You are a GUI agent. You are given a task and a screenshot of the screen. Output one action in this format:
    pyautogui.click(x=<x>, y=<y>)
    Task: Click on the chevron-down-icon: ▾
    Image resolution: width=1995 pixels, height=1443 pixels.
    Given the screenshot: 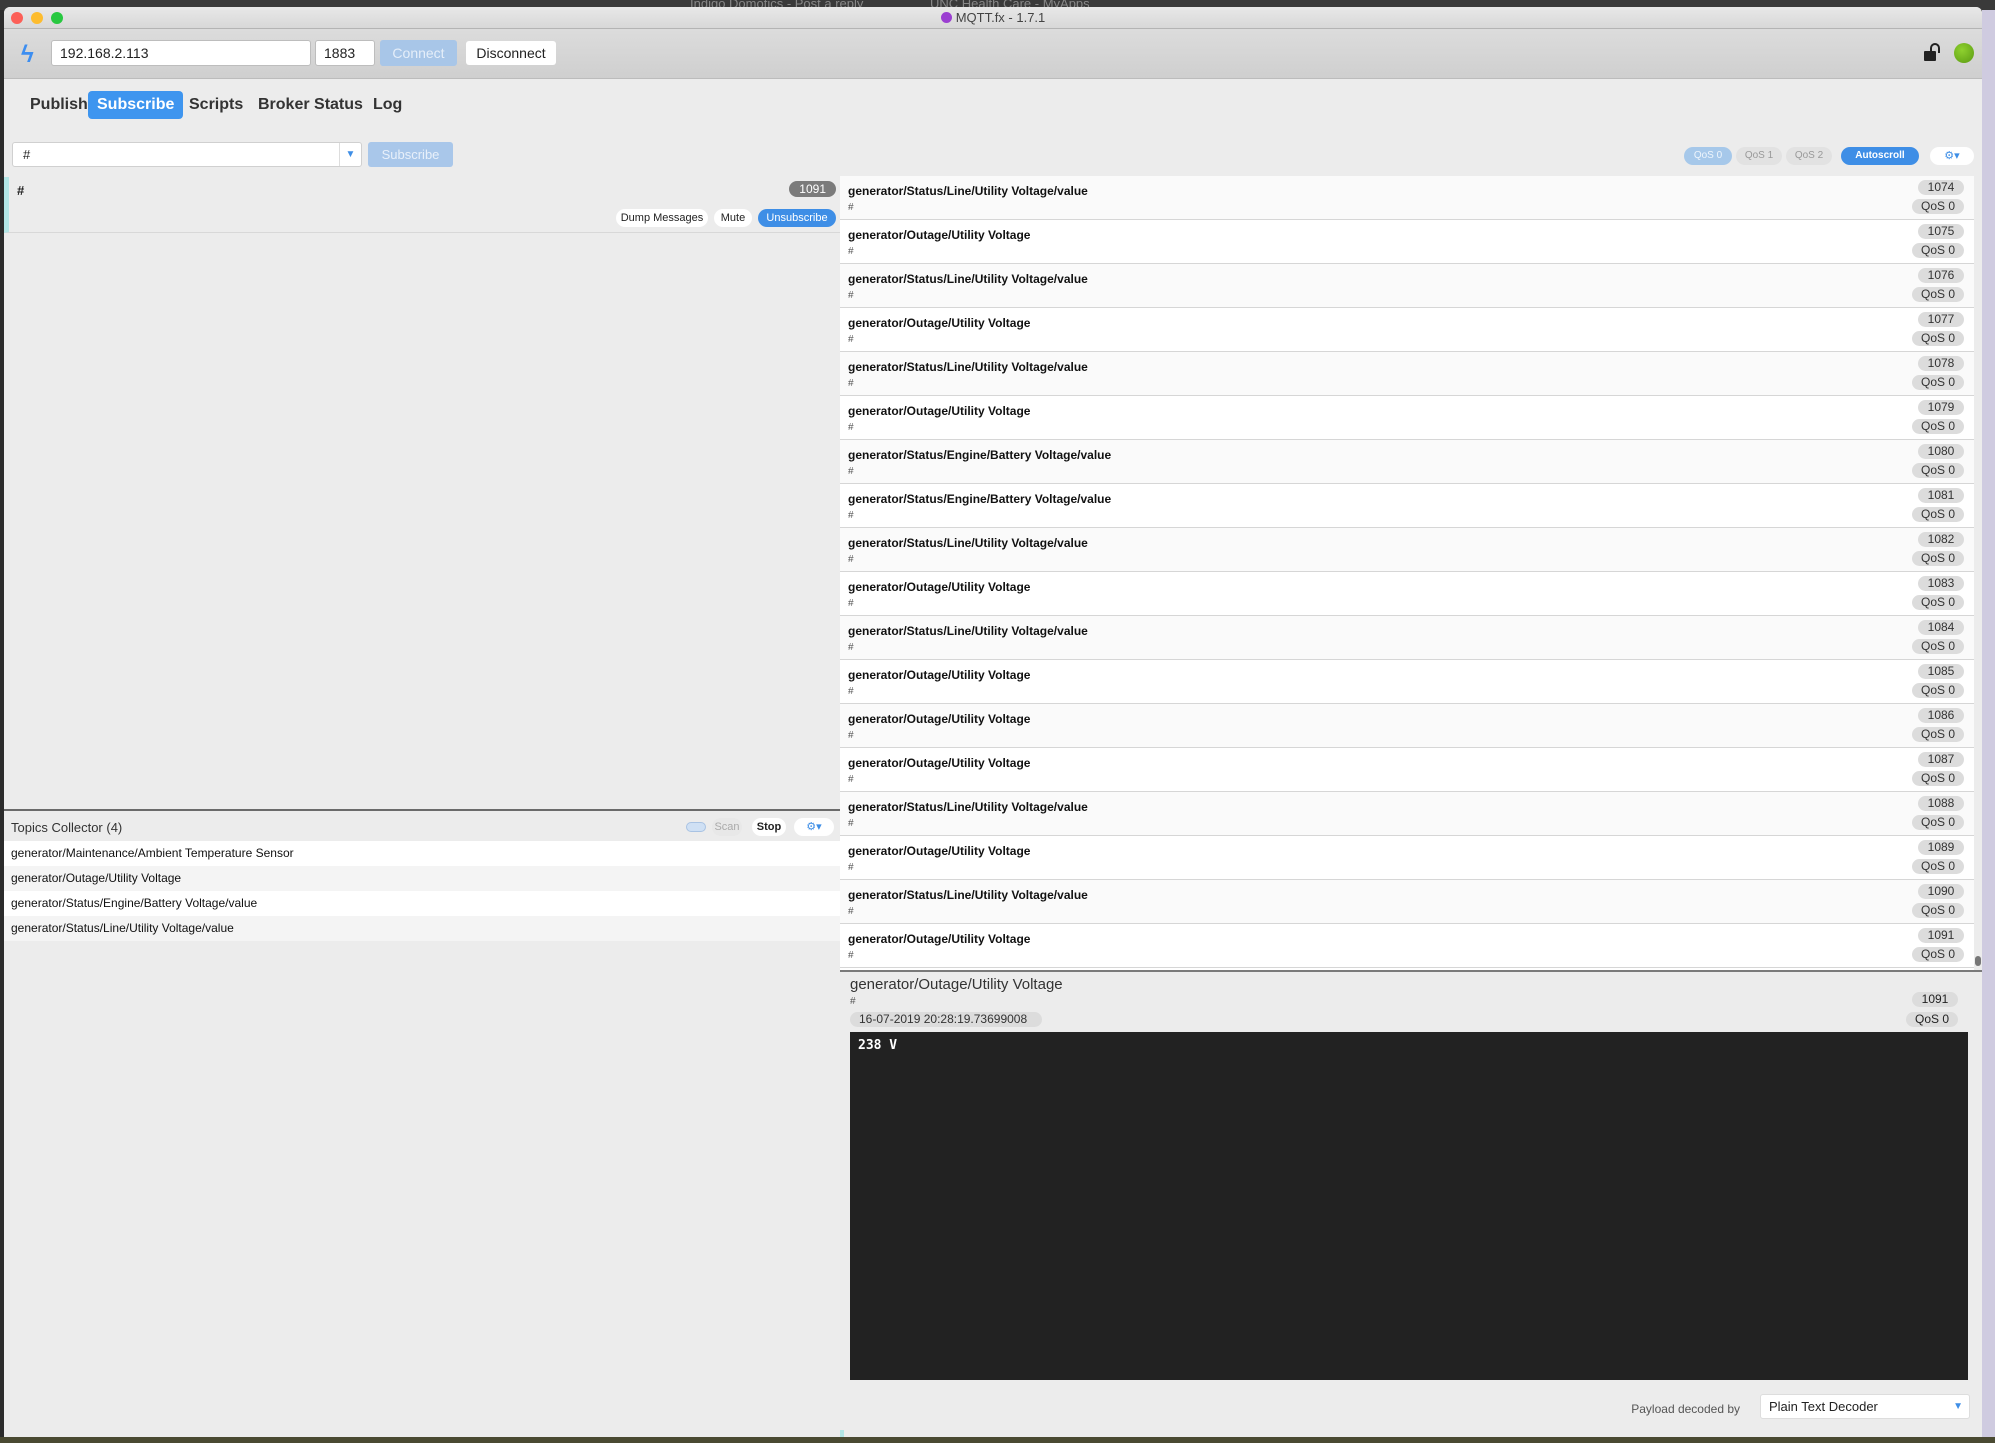 What is the action you would take?
    pyautogui.click(x=1957, y=156)
    